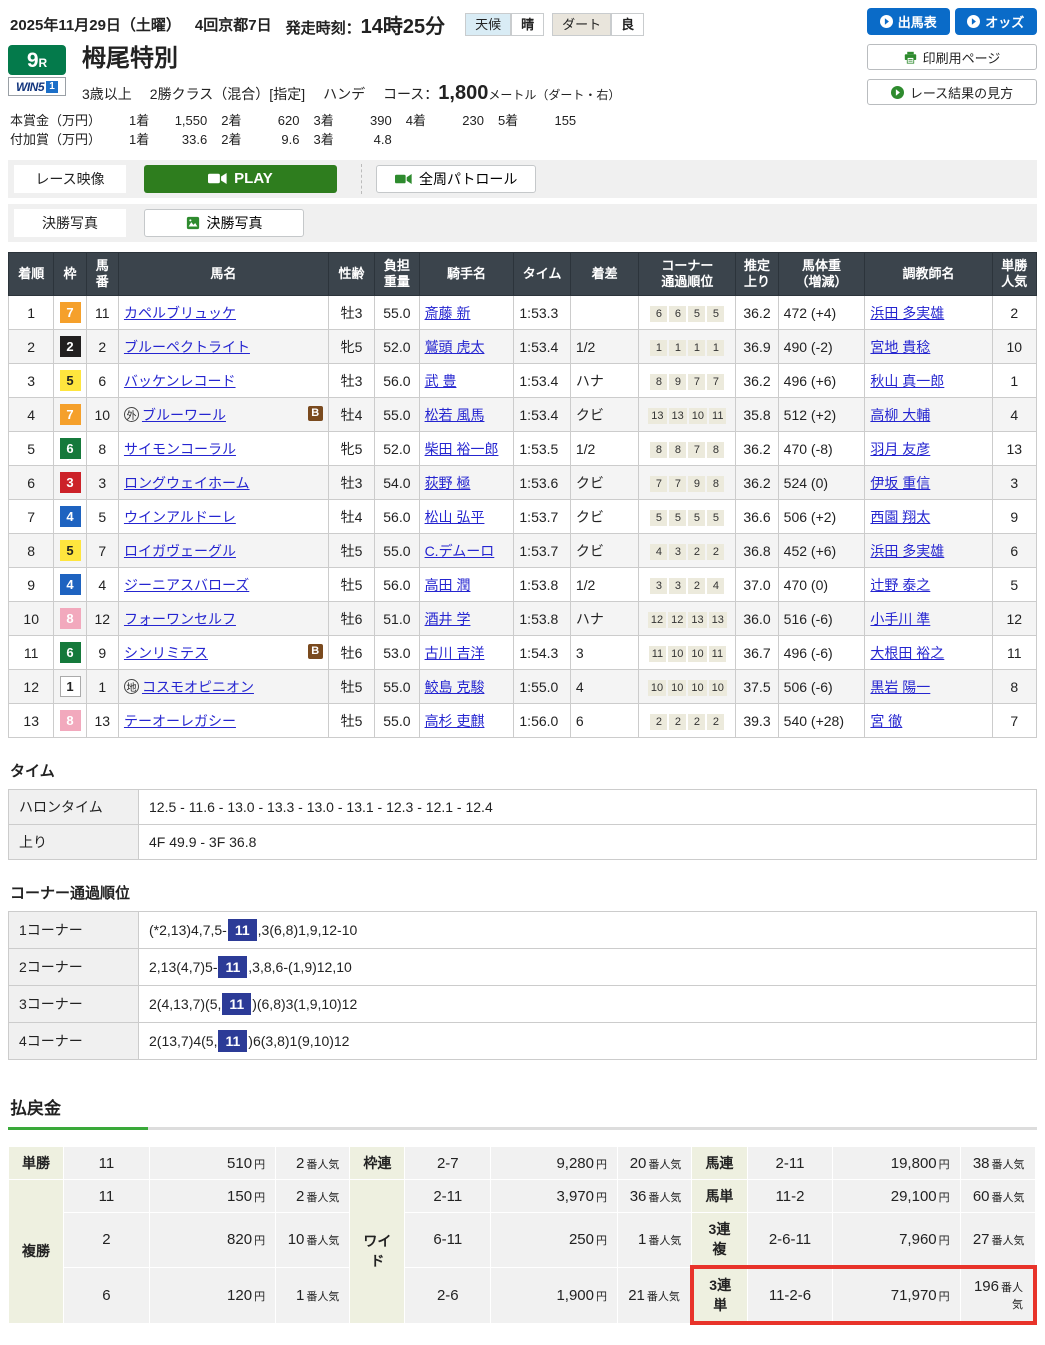  I want to click on horse-name-link: バッケンレコード, so click(180, 381).